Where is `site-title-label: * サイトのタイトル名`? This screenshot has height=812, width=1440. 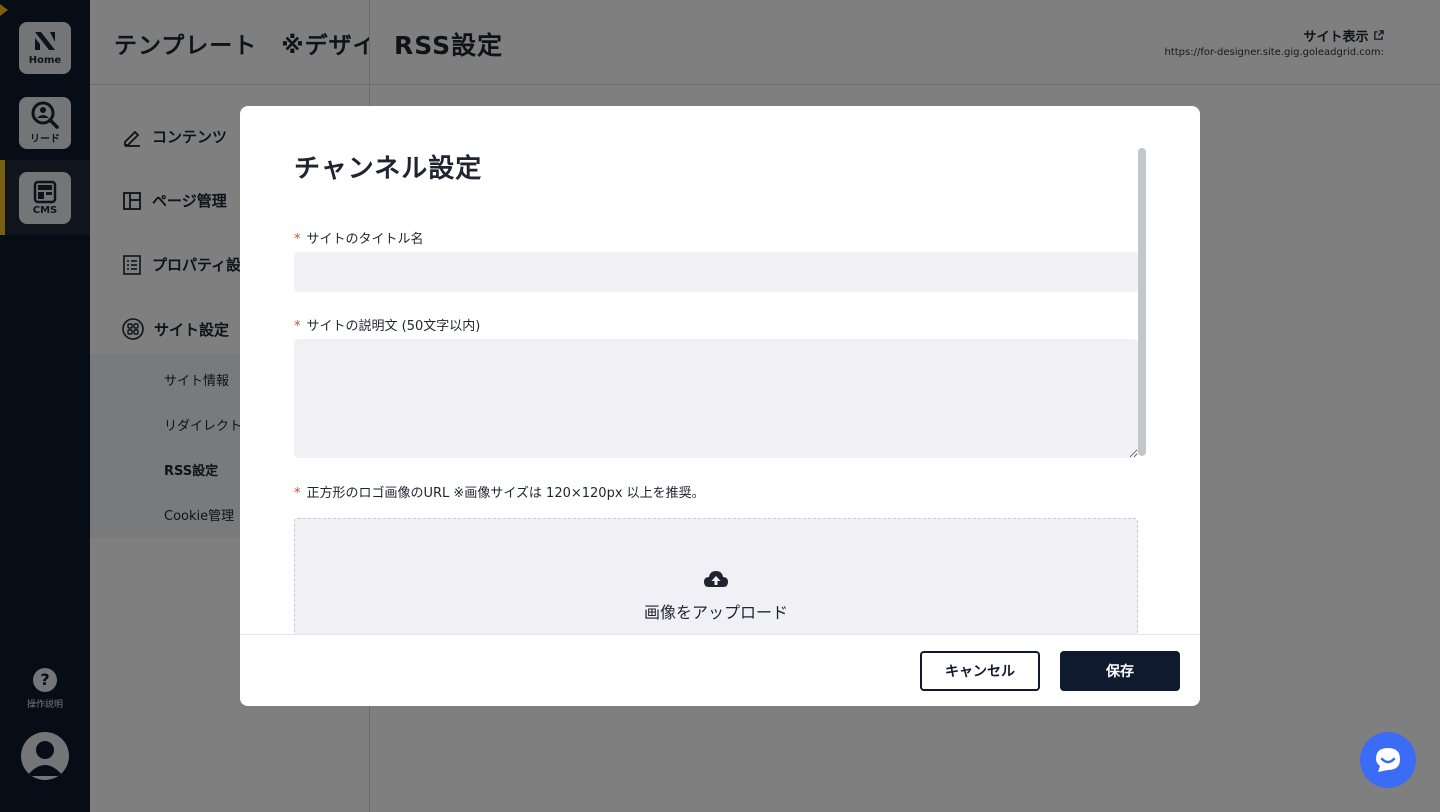 site-title-label: * サイトのタイトル名 is located at coordinates (359, 239).